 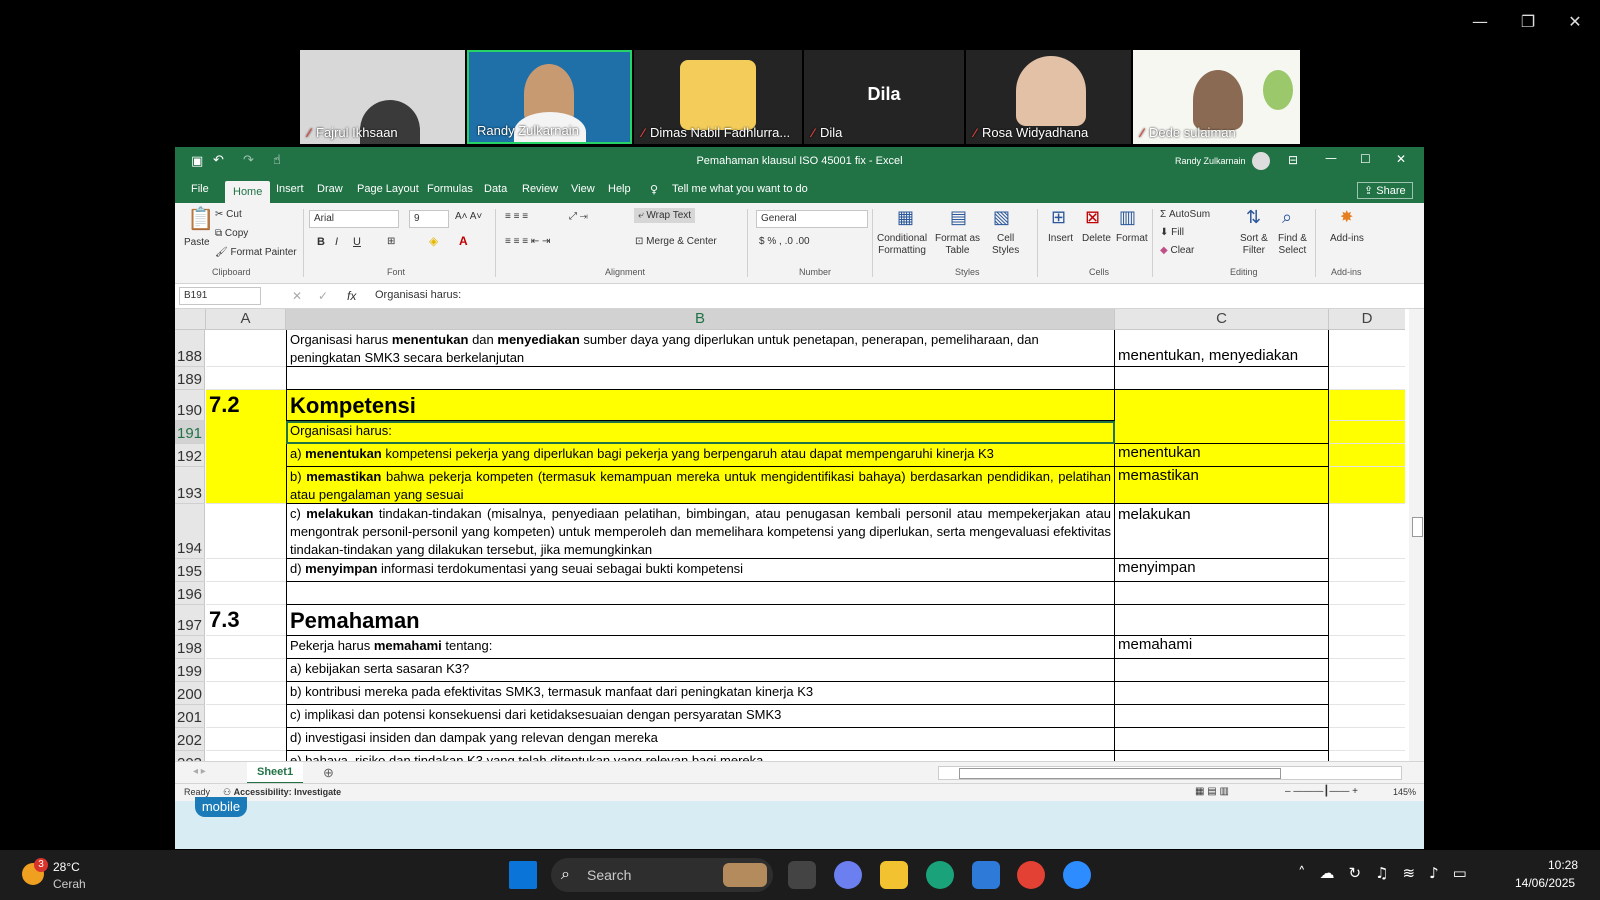 What do you see at coordinates (220, 296) in the screenshot?
I see `name-box: B191` at bounding box center [220, 296].